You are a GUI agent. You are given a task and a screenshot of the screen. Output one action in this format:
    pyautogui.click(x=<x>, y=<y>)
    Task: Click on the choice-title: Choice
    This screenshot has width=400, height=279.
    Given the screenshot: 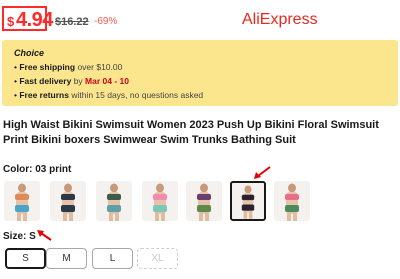 What is the action you would take?
    pyautogui.click(x=29, y=53)
    